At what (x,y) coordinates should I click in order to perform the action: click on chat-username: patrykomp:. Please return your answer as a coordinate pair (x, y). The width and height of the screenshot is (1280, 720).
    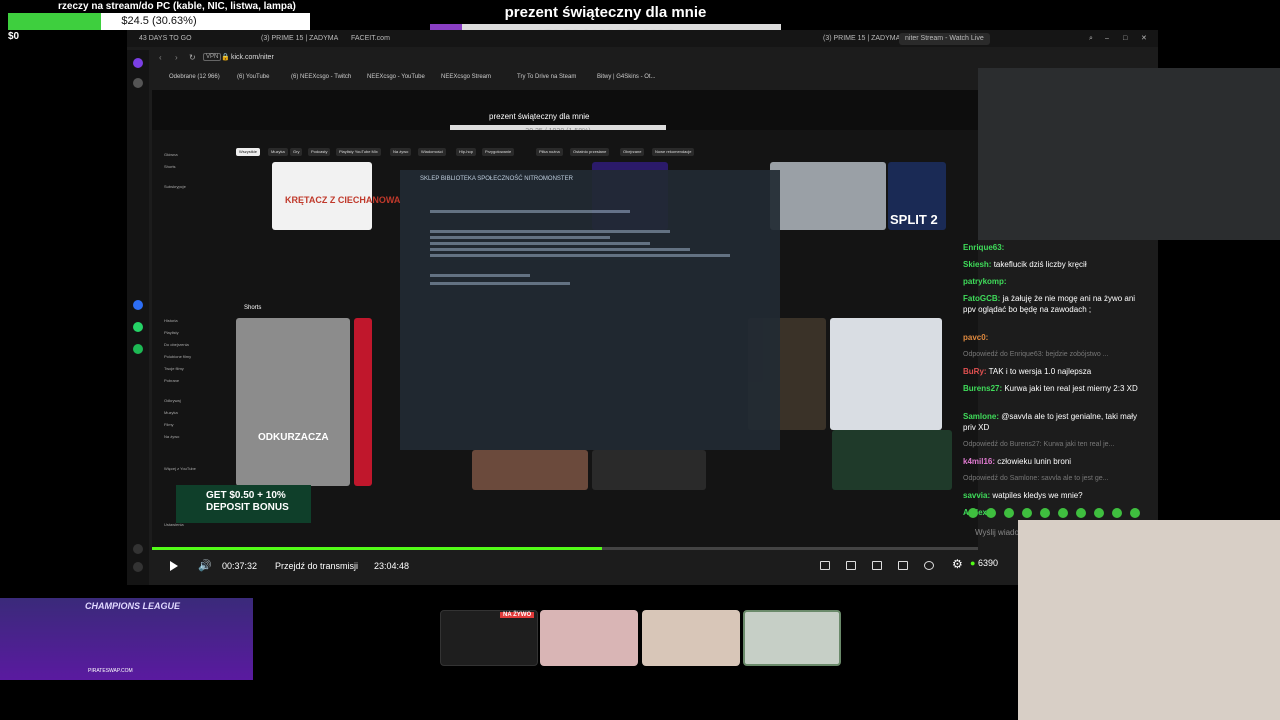
    Looking at the image, I should click on (985, 281).